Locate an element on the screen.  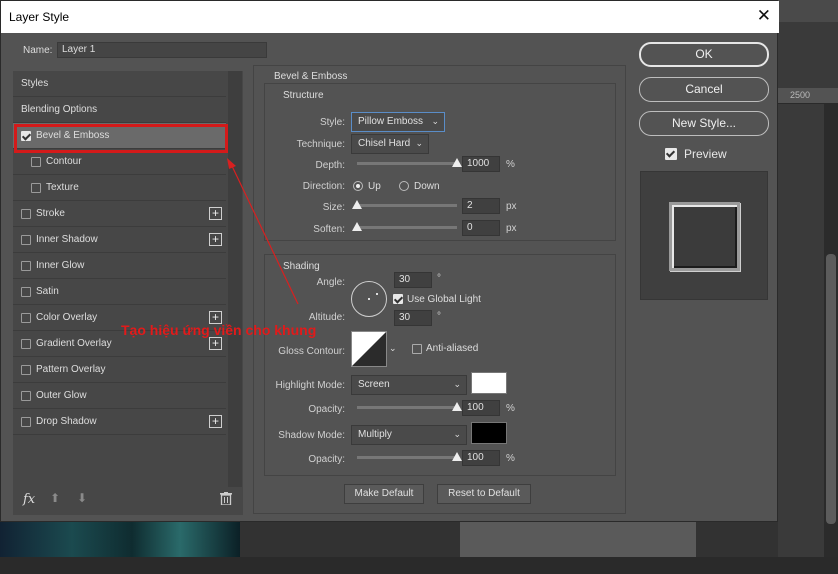
close-icon: ✕ is located at coordinates (764, 16).